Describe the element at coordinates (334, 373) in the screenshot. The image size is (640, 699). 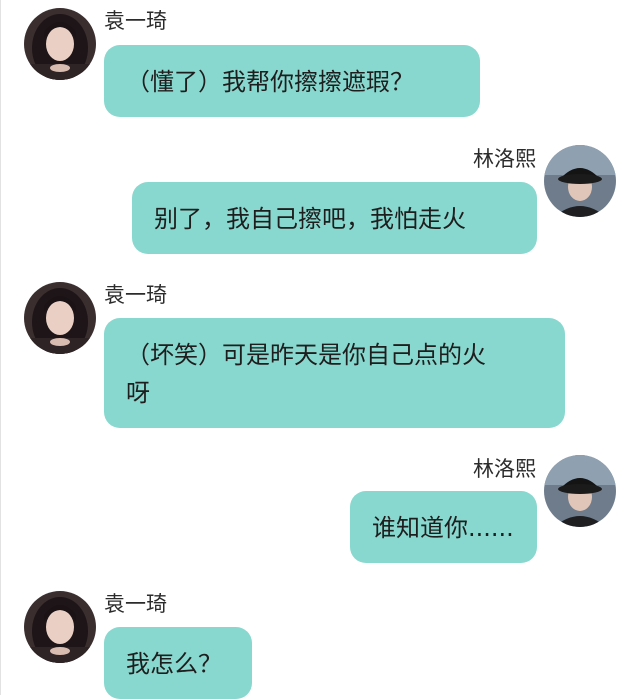
I see `message-bubble: （坏笑）可是昨天是你自己点的火 呀` at that location.